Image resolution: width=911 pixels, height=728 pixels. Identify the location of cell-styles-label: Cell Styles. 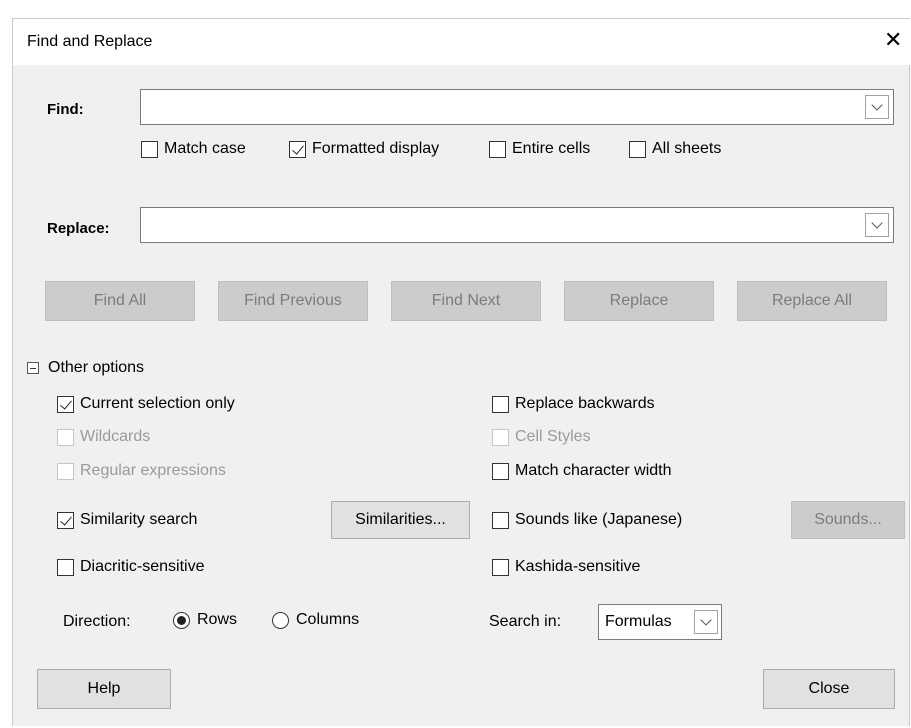
(553, 436).